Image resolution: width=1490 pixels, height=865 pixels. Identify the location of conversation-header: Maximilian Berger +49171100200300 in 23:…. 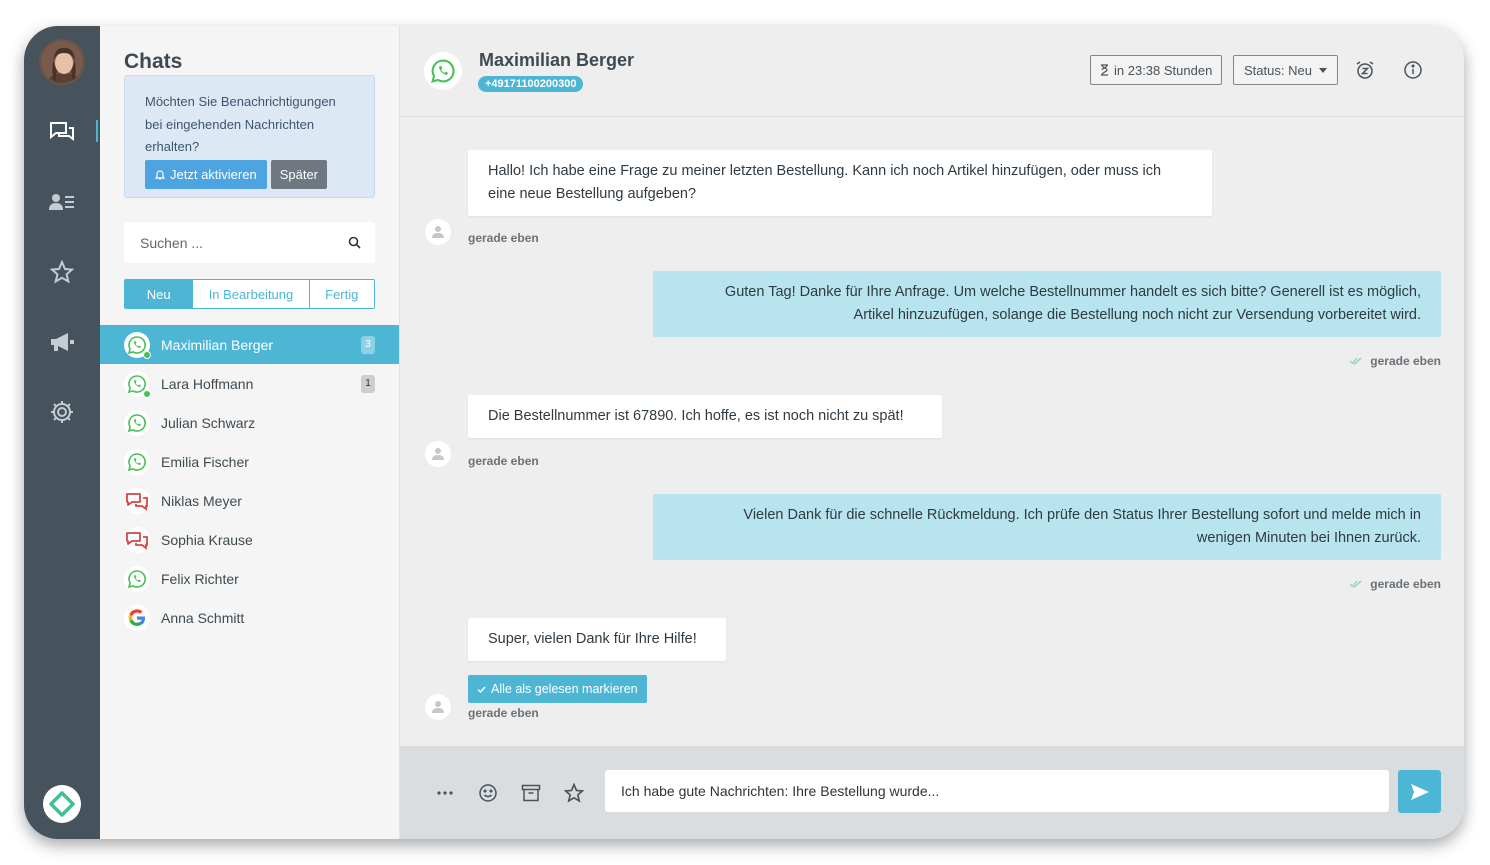
(932, 71).